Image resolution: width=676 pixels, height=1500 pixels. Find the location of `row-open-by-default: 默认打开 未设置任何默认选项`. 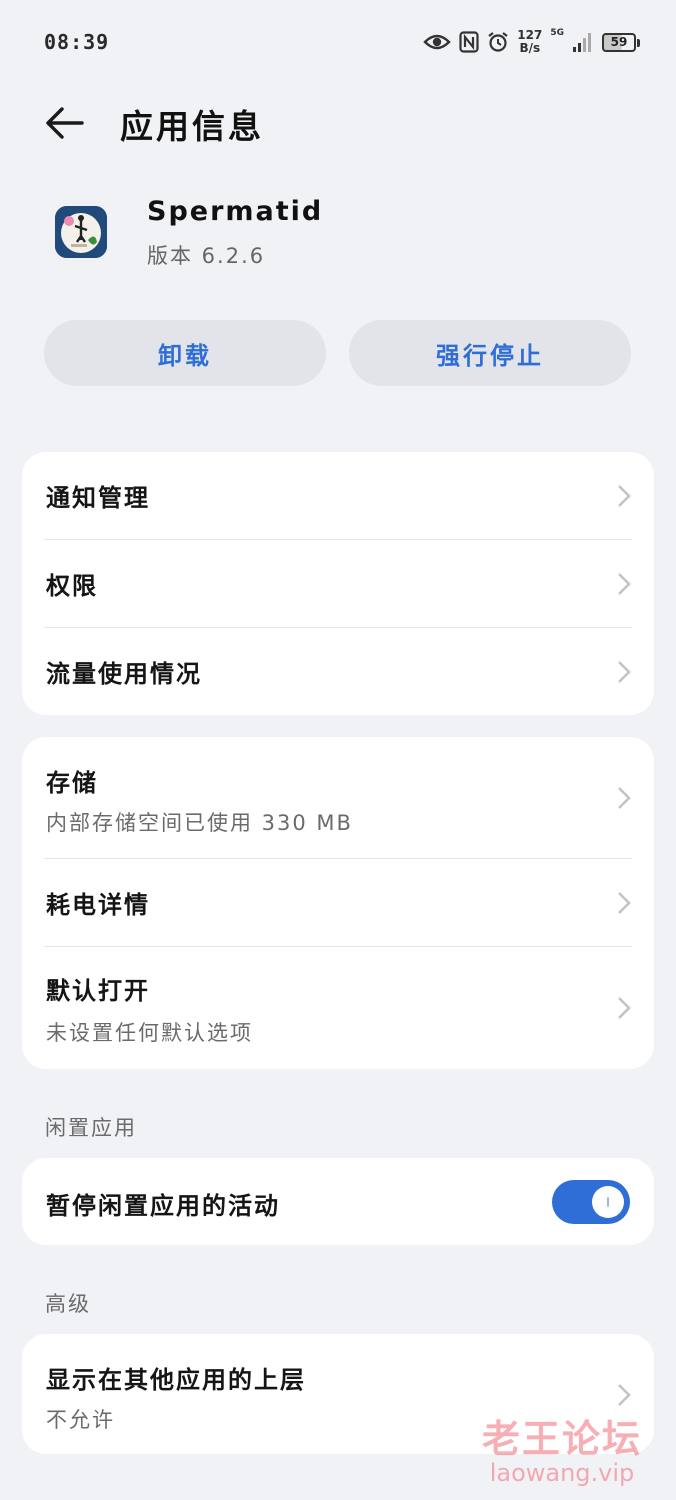

row-open-by-default: 默认打开 未设置任何默认选项 is located at coordinates (338, 1008).